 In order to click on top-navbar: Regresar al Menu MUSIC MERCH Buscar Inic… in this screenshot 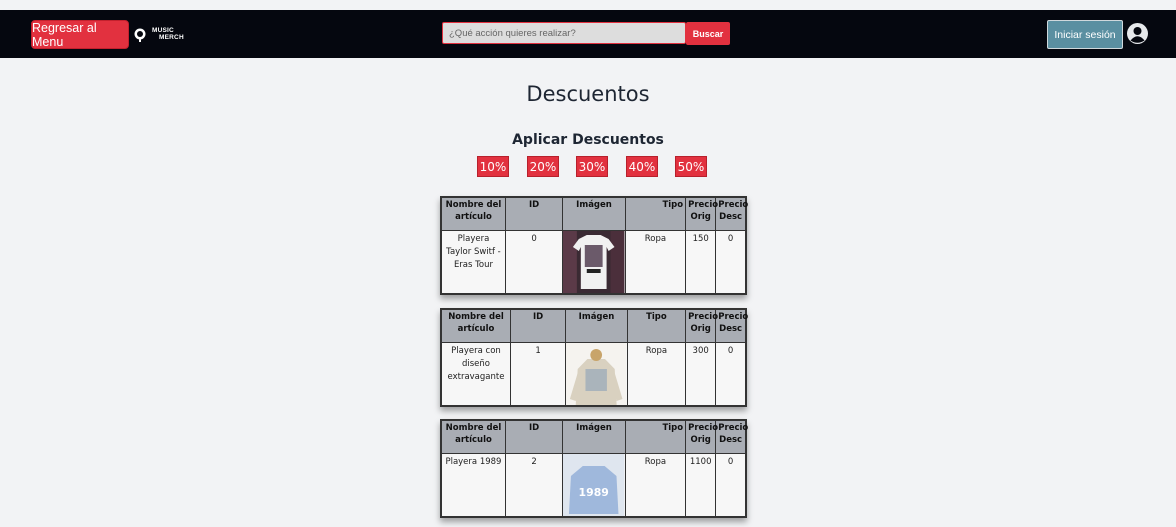, I will do `click(588, 34)`.